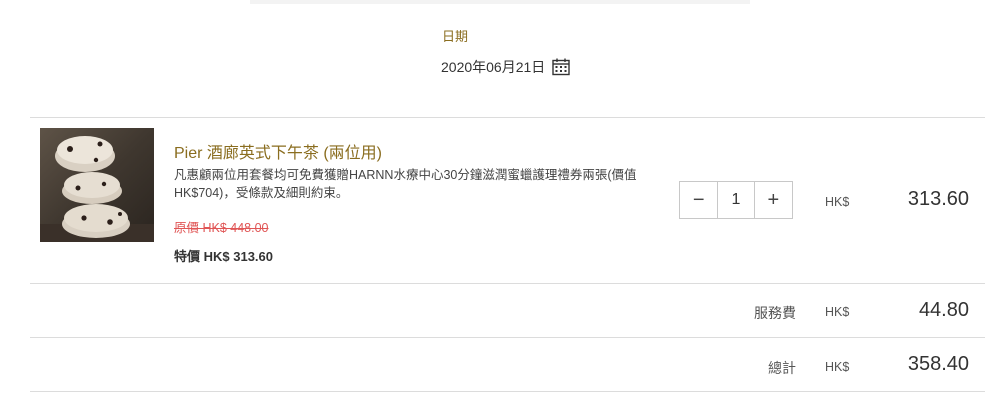 This screenshot has width=1000, height=413. I want to click on date-value: 2020年06月21日, so click(493, 67).